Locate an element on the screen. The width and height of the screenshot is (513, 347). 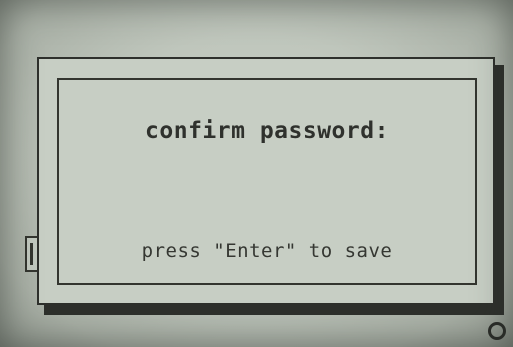
save-hint: press "Enter" to save is located at coordinates (267, 251).